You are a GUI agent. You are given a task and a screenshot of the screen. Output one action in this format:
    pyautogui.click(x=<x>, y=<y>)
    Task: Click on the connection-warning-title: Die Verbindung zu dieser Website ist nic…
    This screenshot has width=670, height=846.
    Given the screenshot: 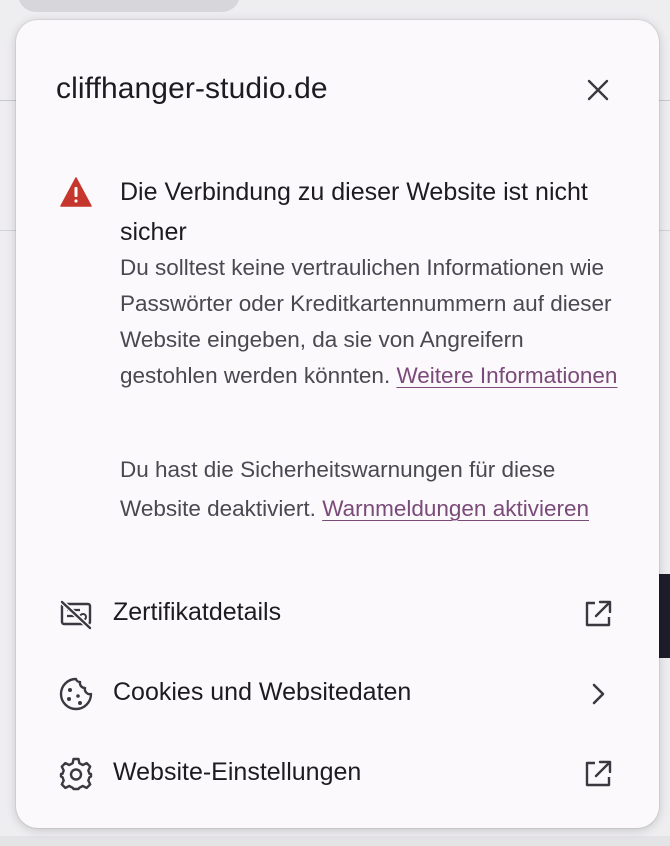 What is the action you would take?
    pyautogui.click(x=354, y=212)
    